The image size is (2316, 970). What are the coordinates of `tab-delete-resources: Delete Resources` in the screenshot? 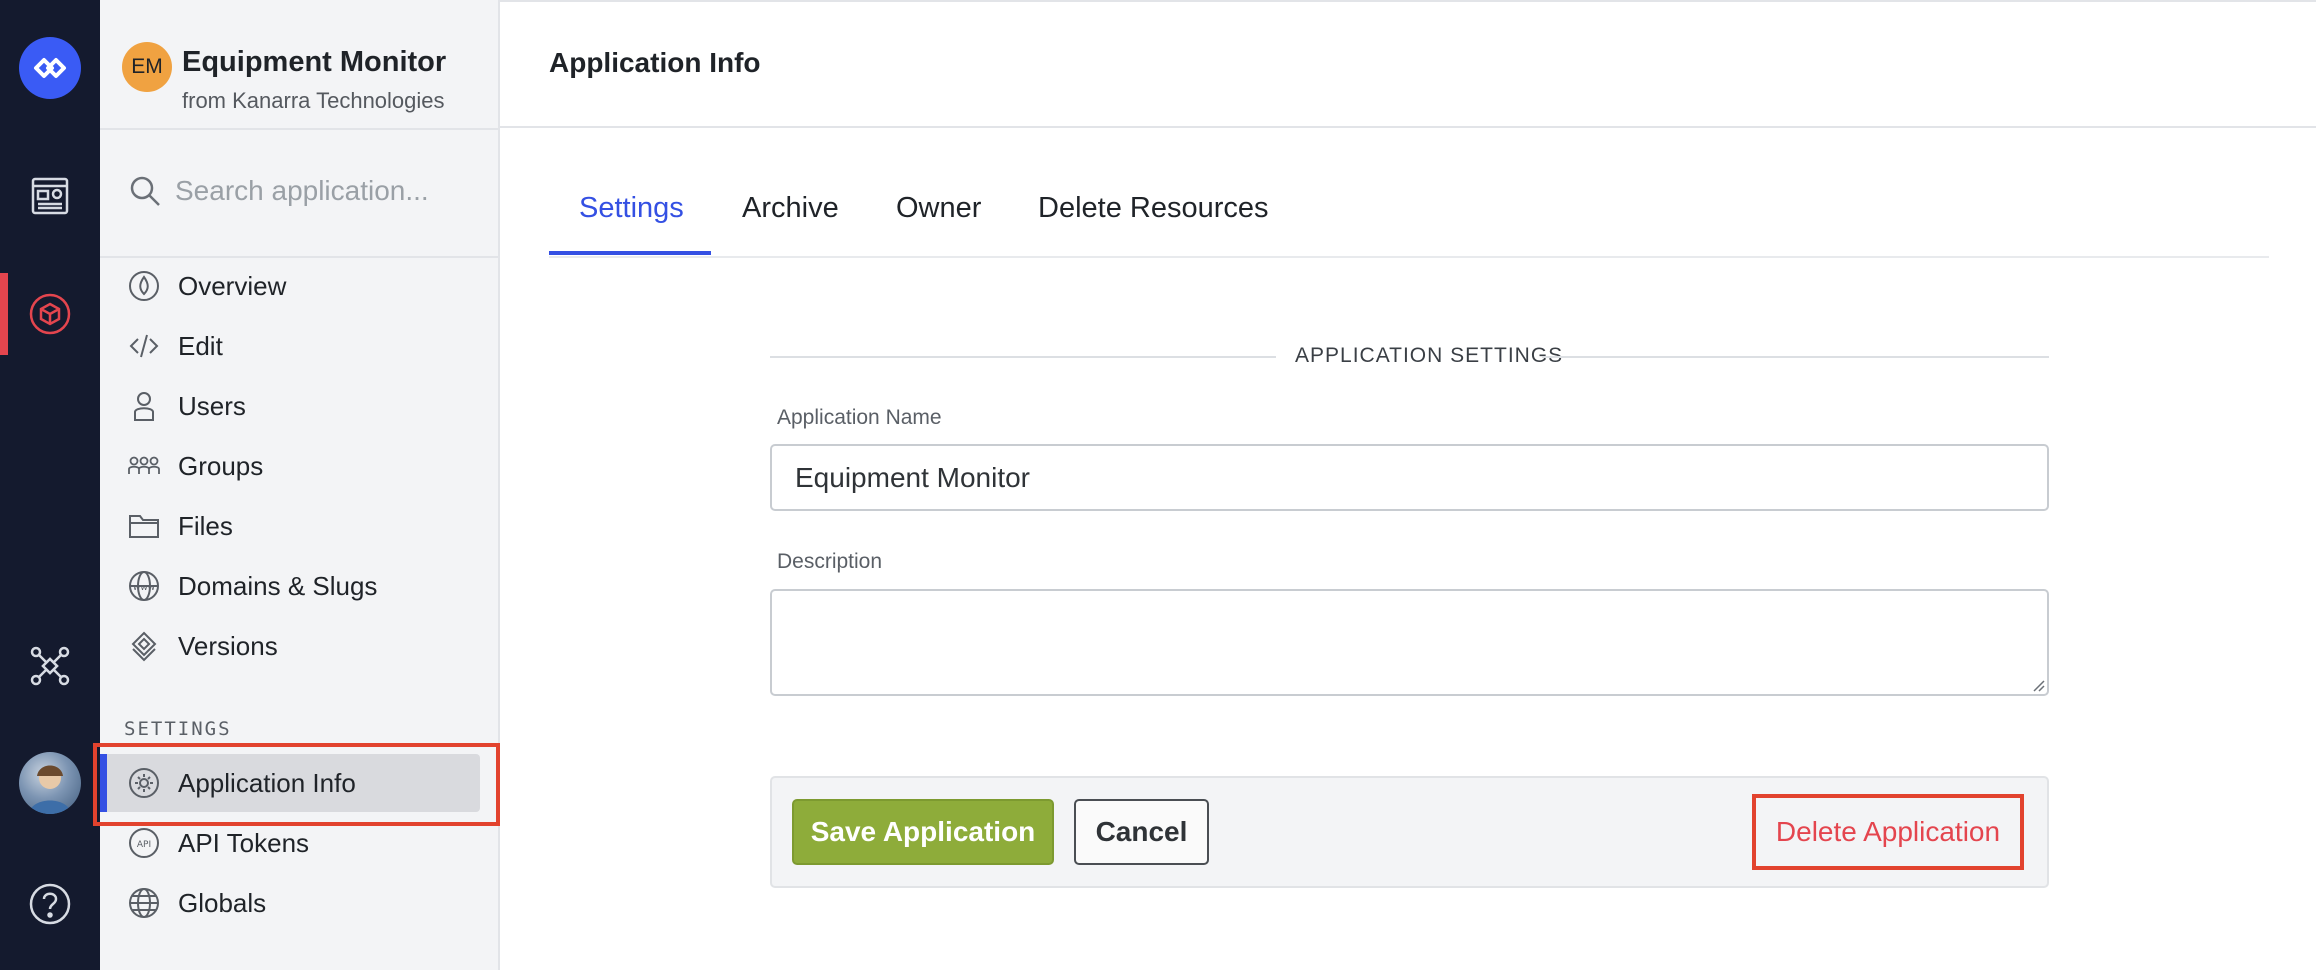 It's located at (1153, 208).